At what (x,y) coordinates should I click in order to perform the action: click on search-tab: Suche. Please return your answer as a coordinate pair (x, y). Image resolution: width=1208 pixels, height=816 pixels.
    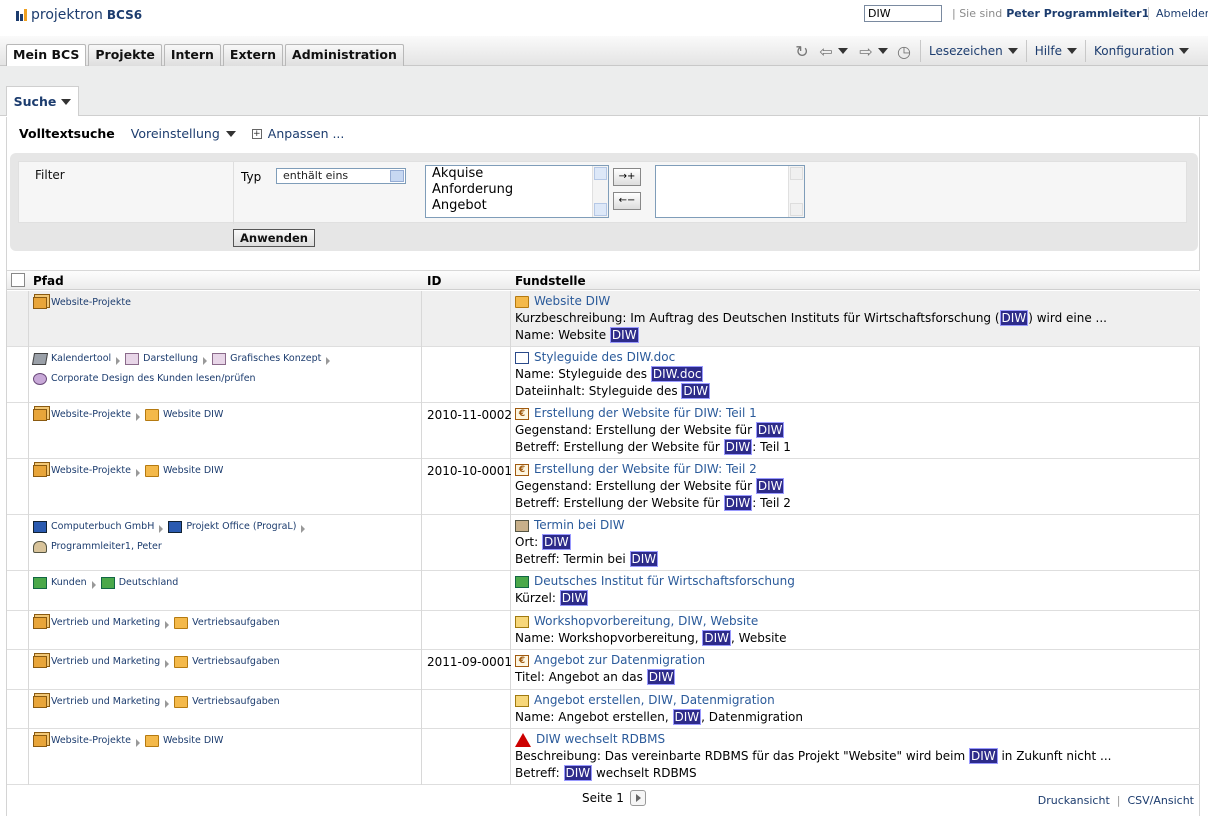
    Looking at the image, I should click on (42, 101).